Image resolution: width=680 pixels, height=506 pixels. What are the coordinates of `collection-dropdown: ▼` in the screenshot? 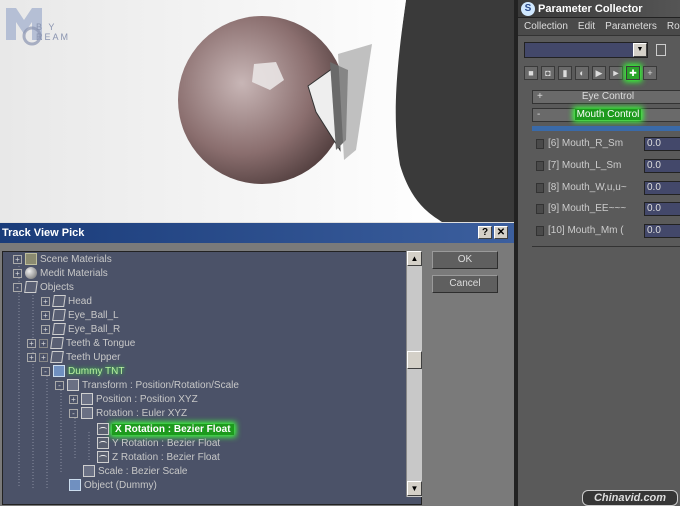 It's located at (586, 50).